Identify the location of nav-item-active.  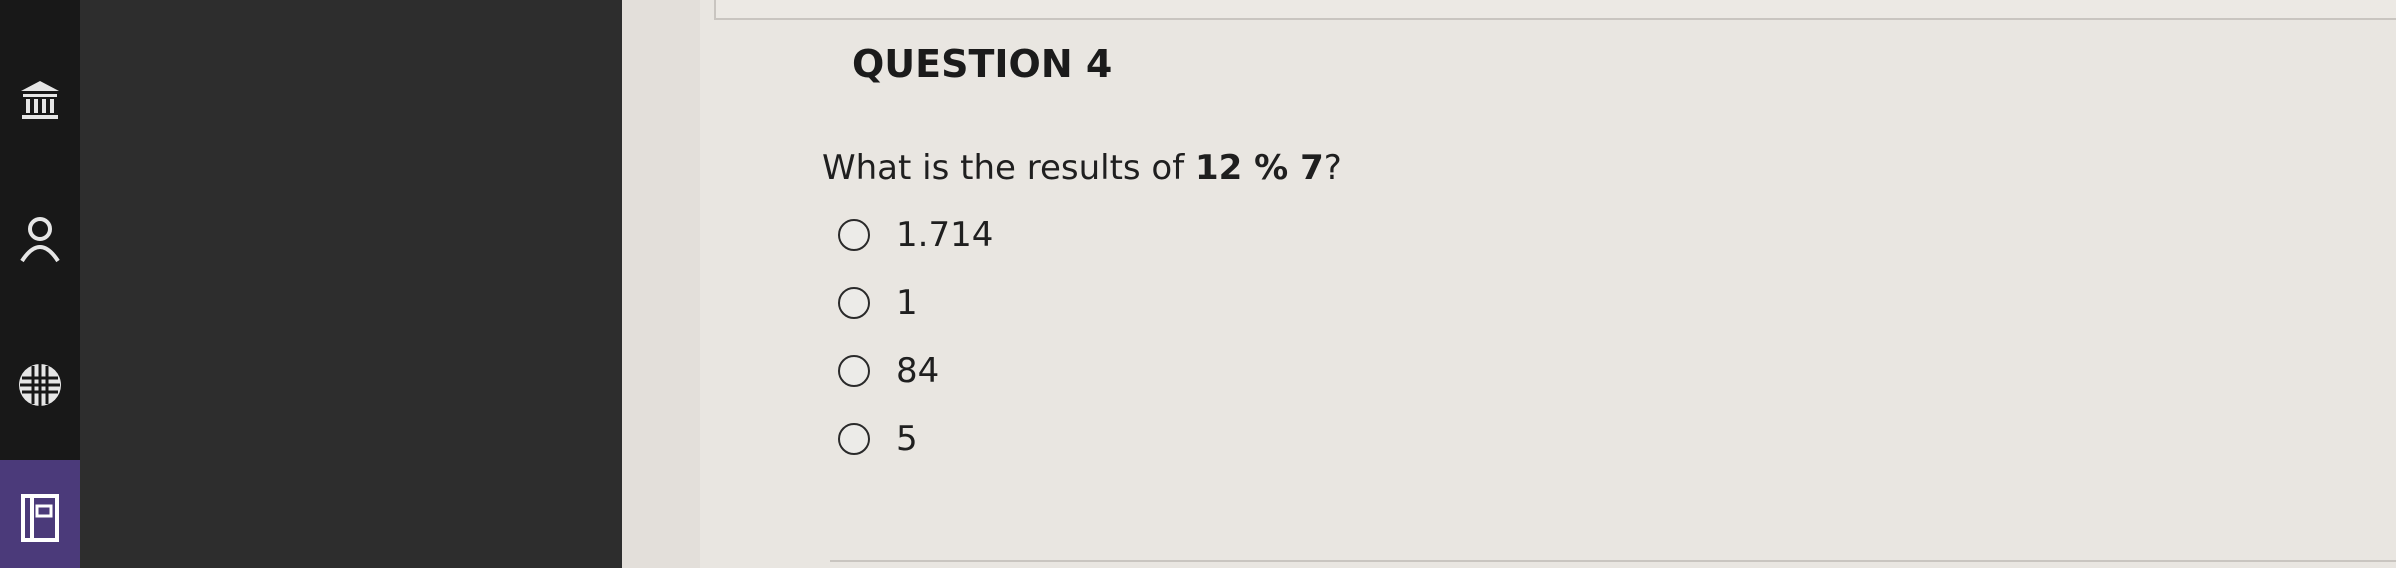
(40, 514).